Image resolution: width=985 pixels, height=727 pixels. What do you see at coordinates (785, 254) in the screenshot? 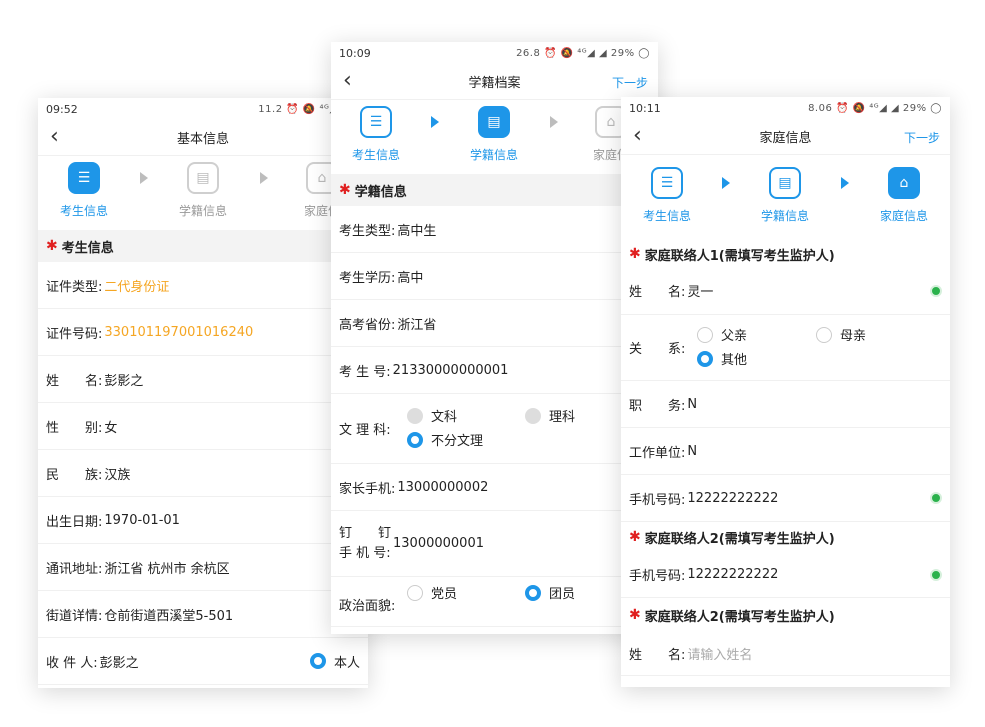
I see `section-header: ✱ 家庭联络人1(需填写考生监护人)` at bounding box center [785, 254].